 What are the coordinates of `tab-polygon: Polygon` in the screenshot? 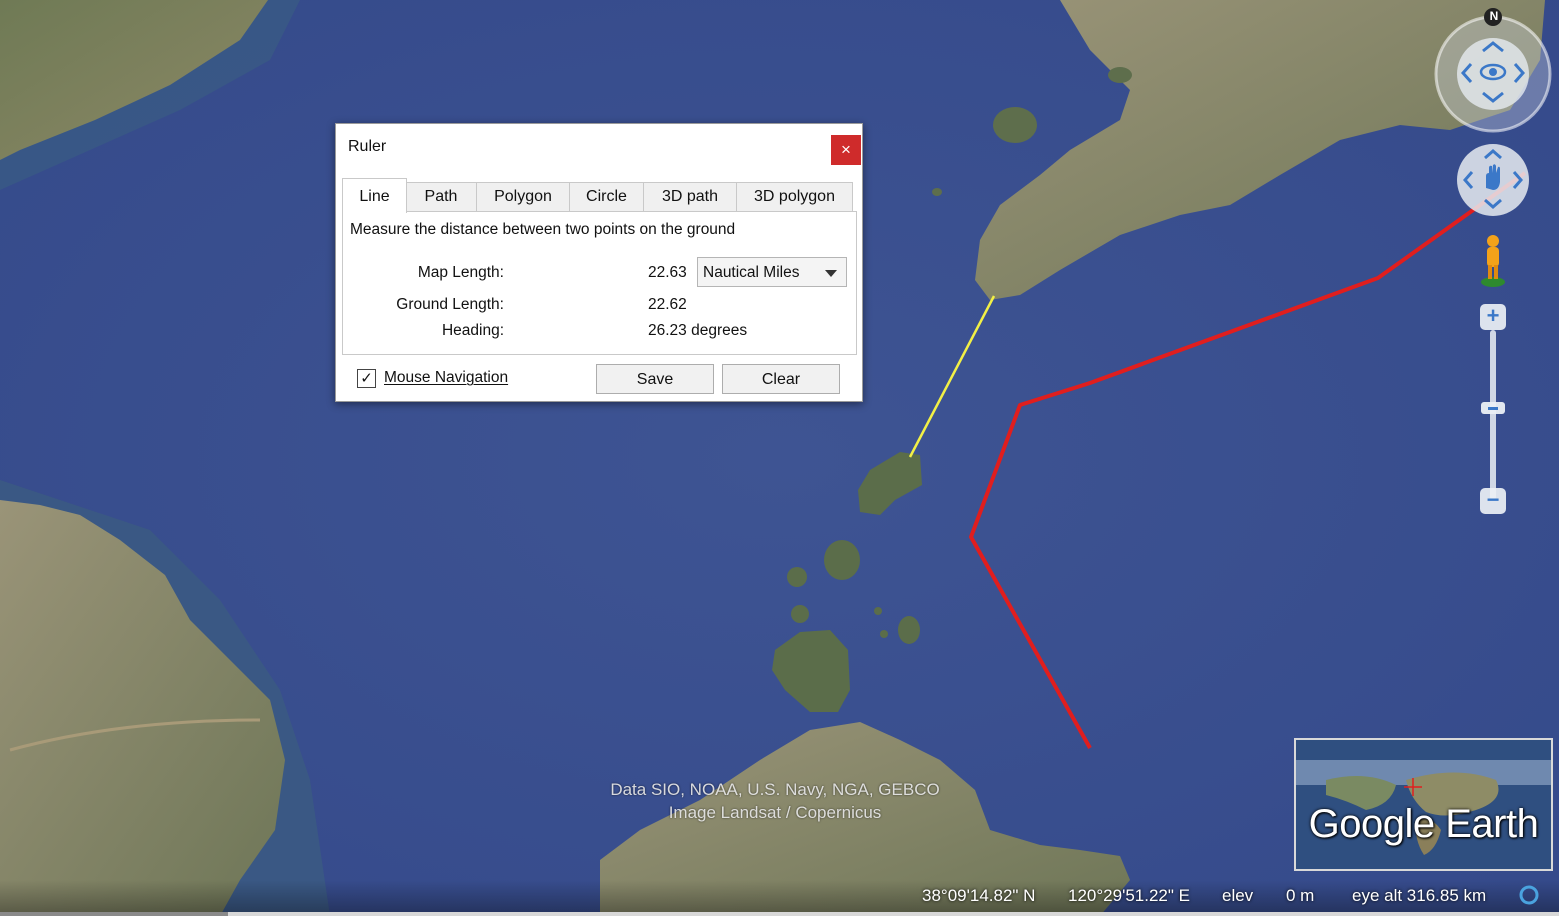 It's located at (523, 197).